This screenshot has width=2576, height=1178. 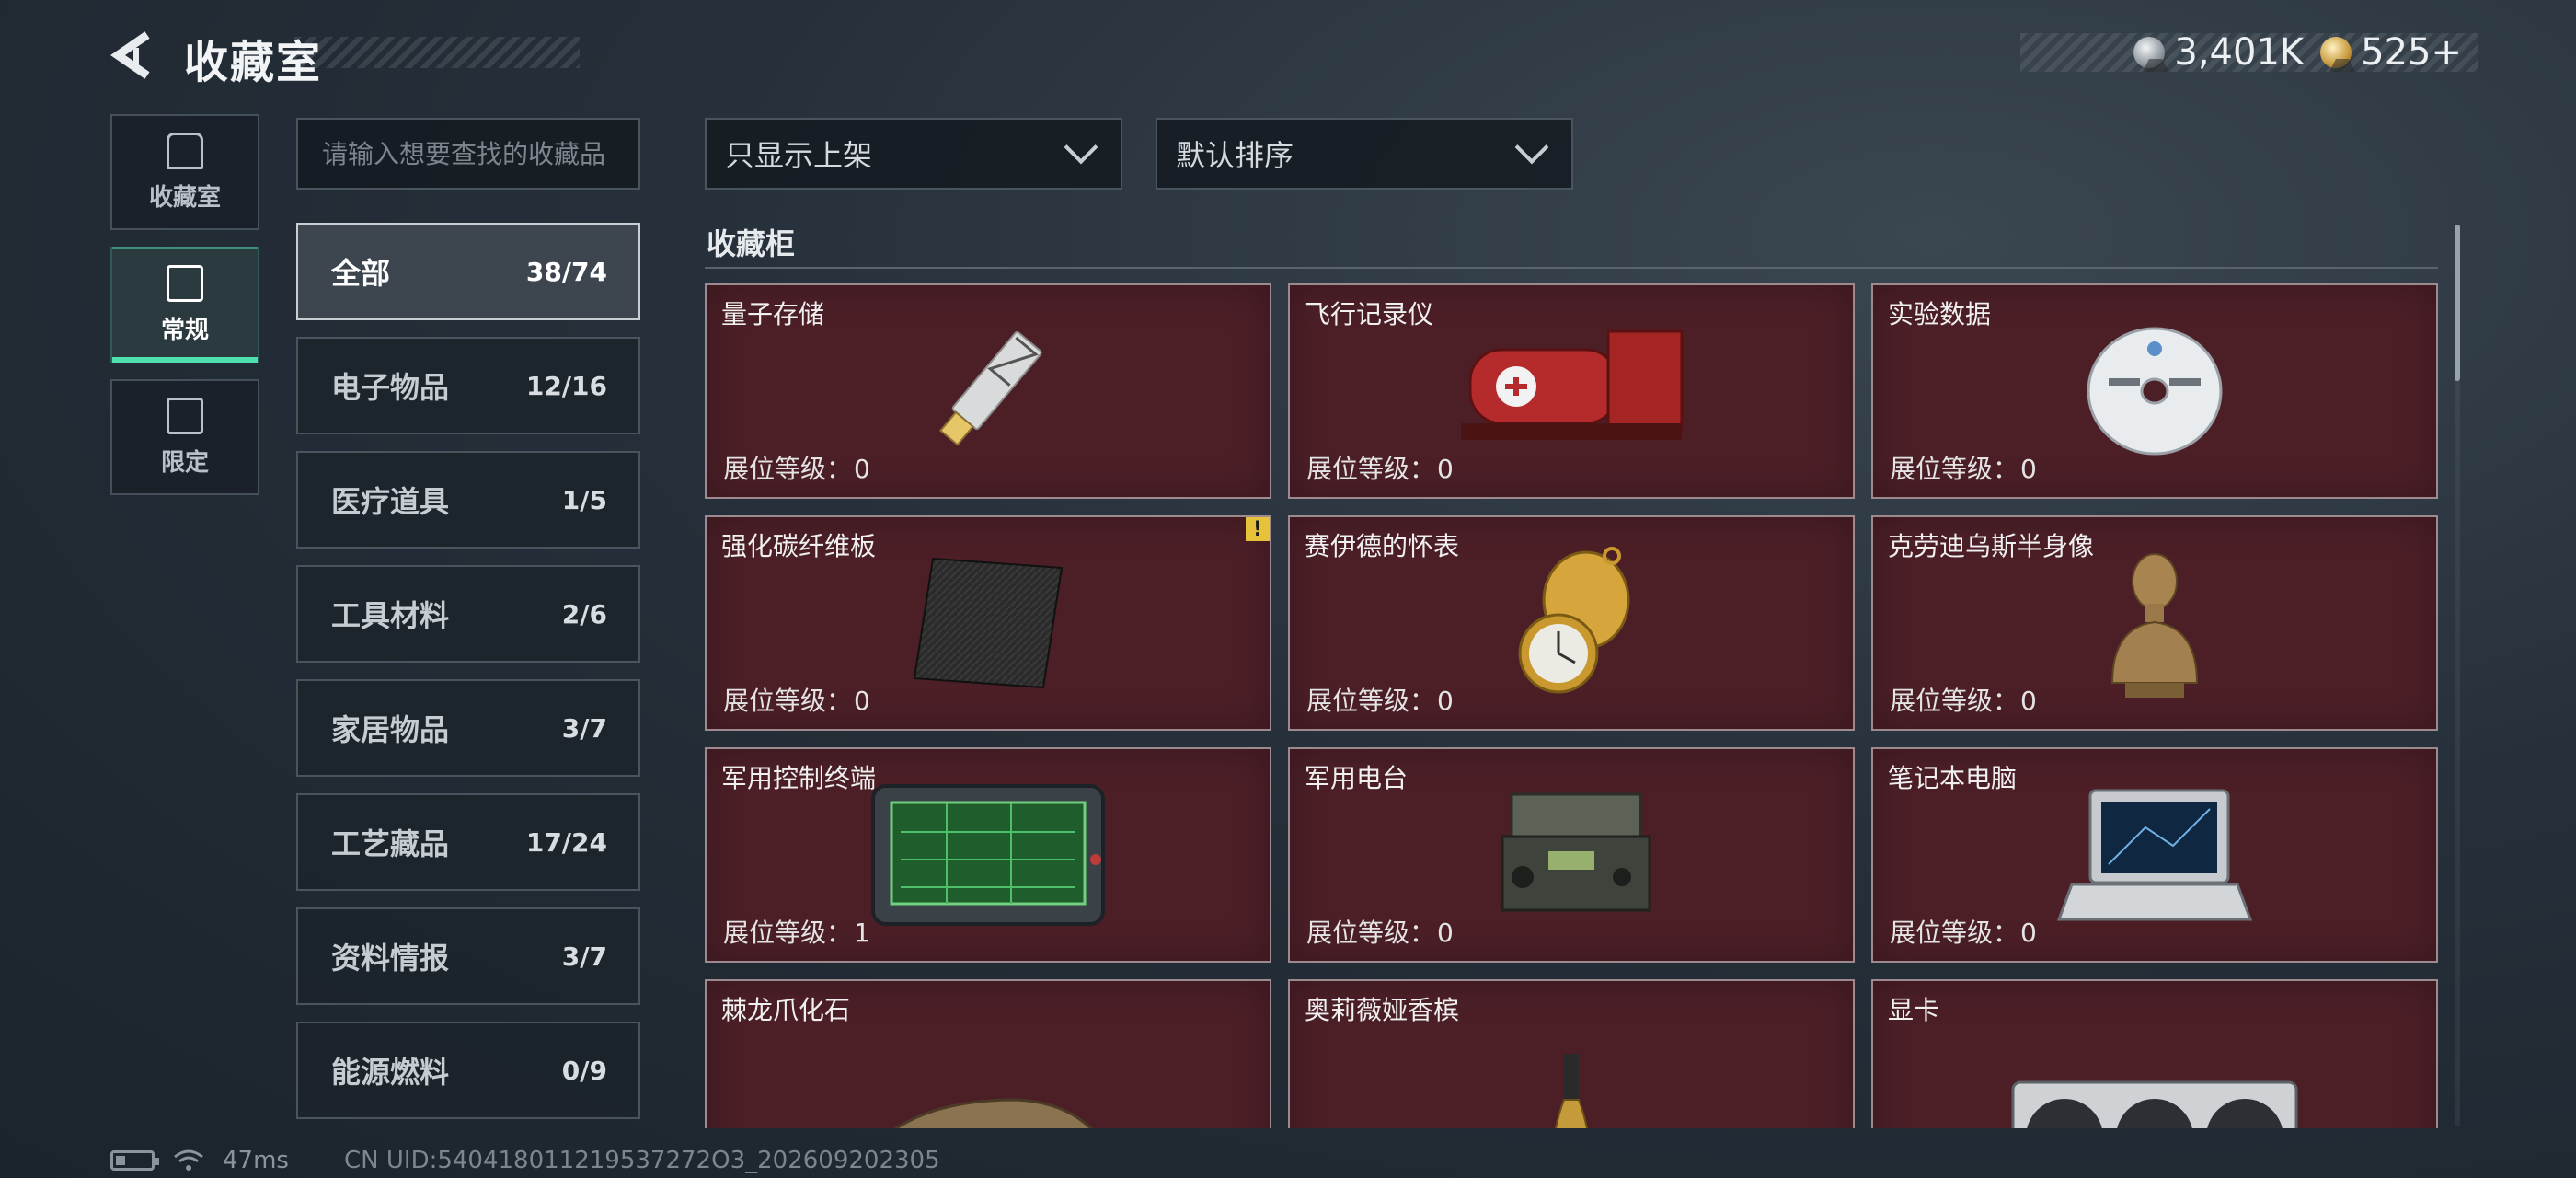 I want to click on currency-gold: 525+, so click(x=2391, y=53).